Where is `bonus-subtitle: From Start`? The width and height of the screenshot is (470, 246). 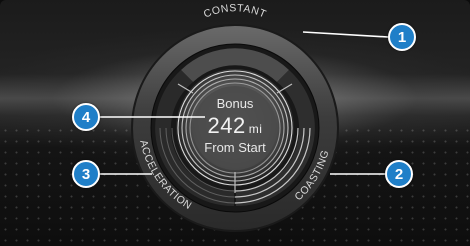 bonus-subtitle: From Start is located at coordinates (235, 147).